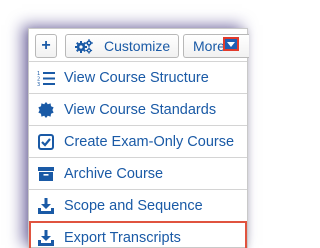  Describe the element at coordinates (209, 46) in the screenshot. I see `more-label: More` at that location.